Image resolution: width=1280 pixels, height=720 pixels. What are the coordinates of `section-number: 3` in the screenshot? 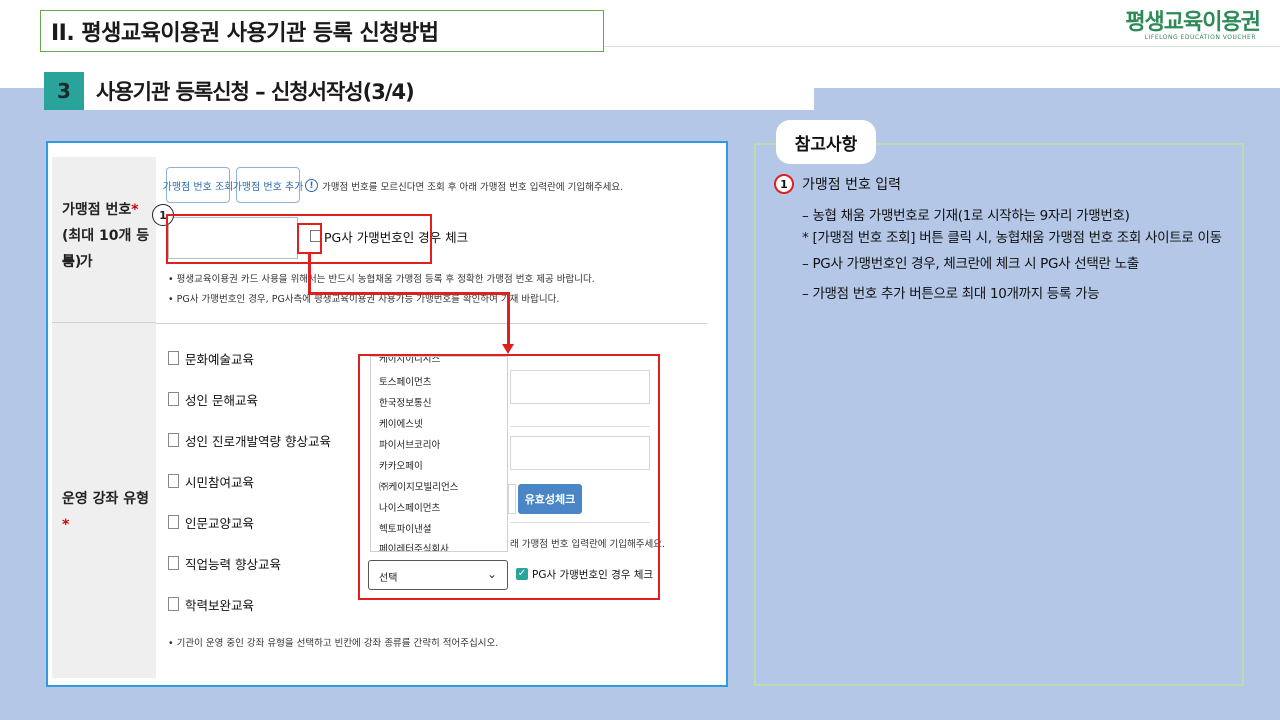 It's located at (64, 91).